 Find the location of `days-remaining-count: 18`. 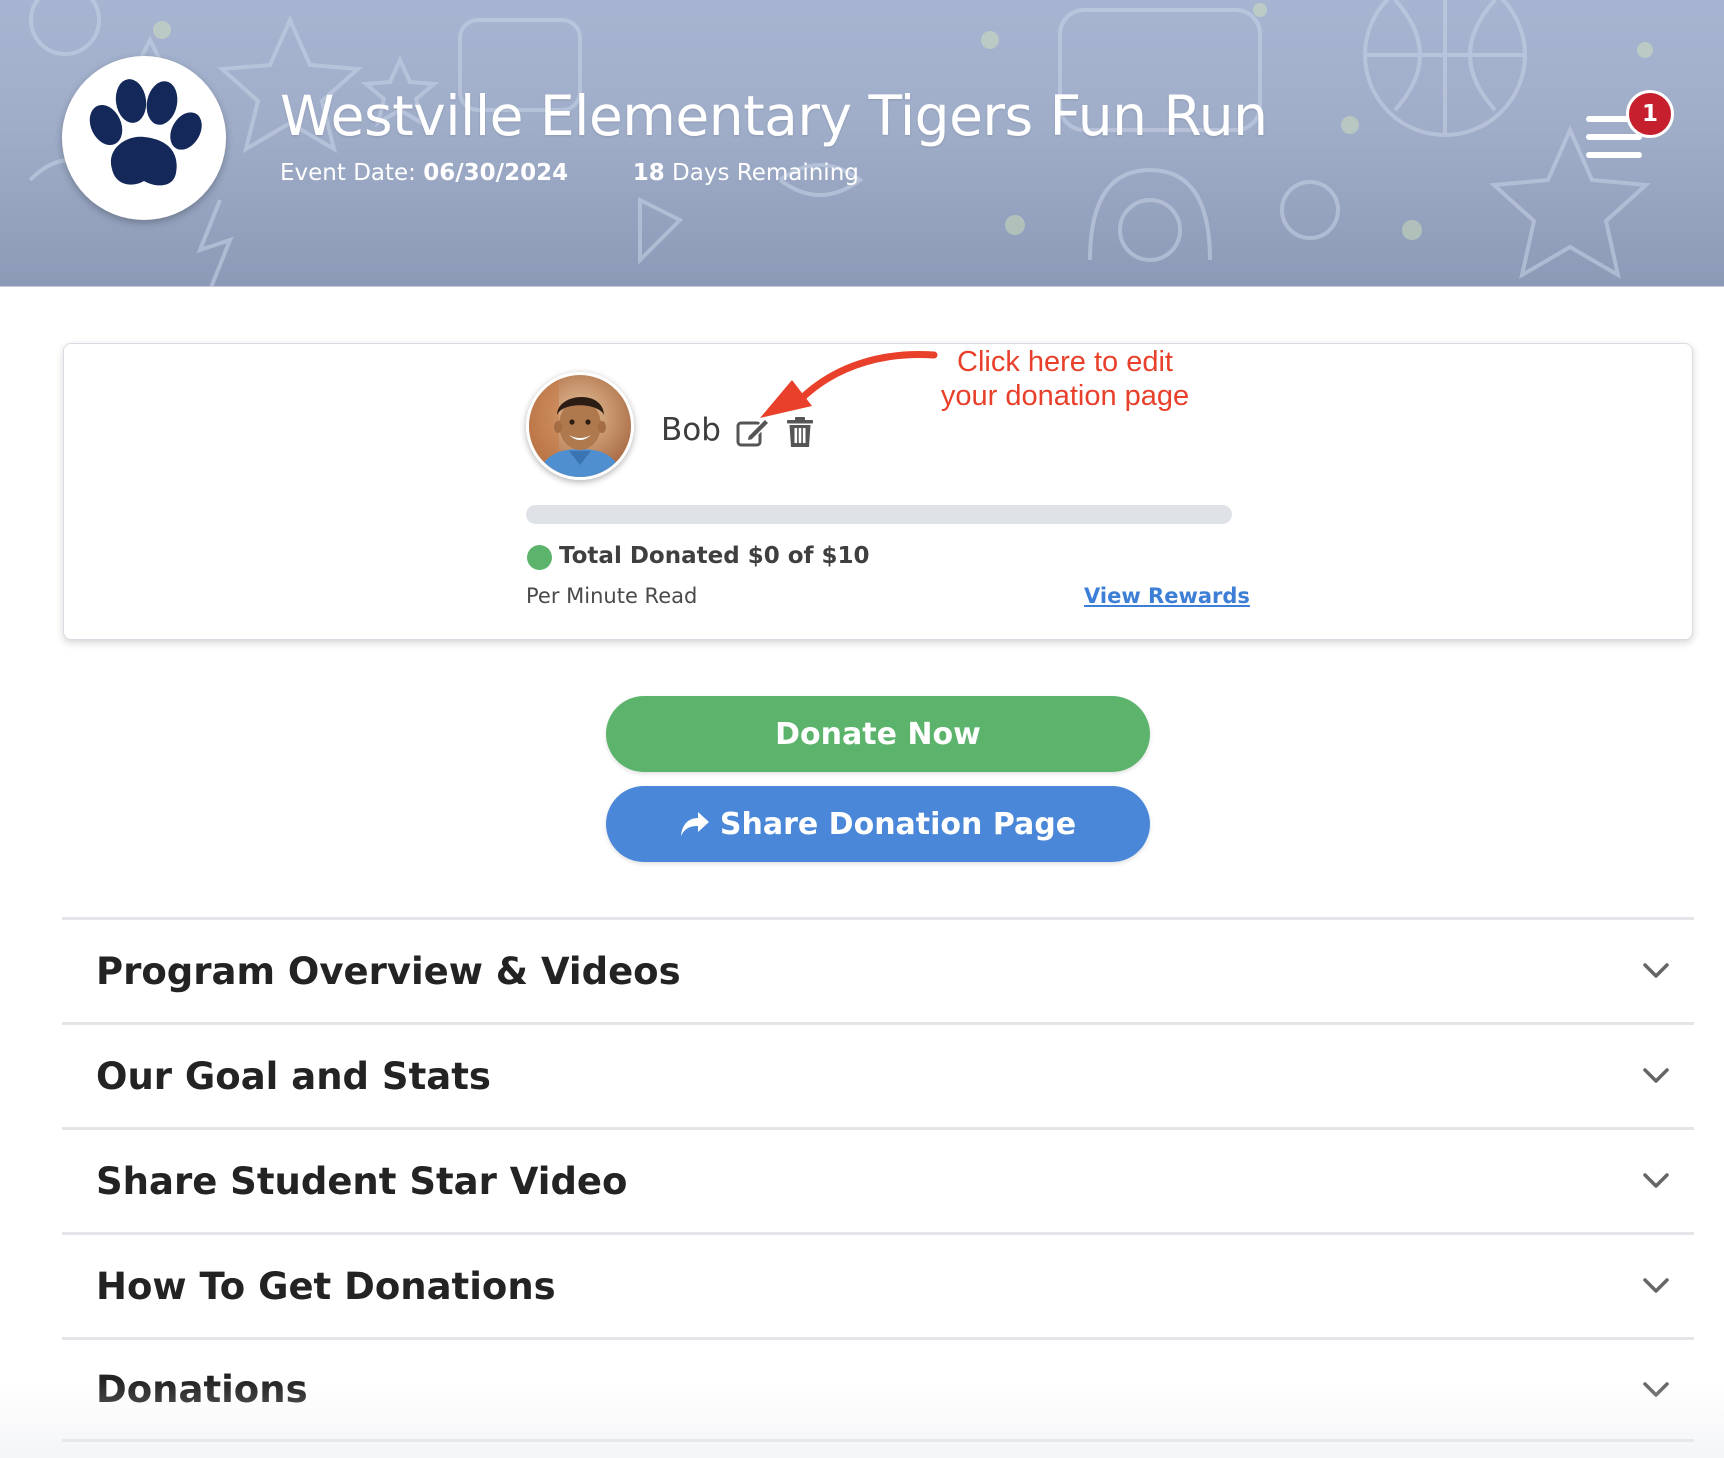

days-remaining-count: 18 is located at coordinates (648, 173).